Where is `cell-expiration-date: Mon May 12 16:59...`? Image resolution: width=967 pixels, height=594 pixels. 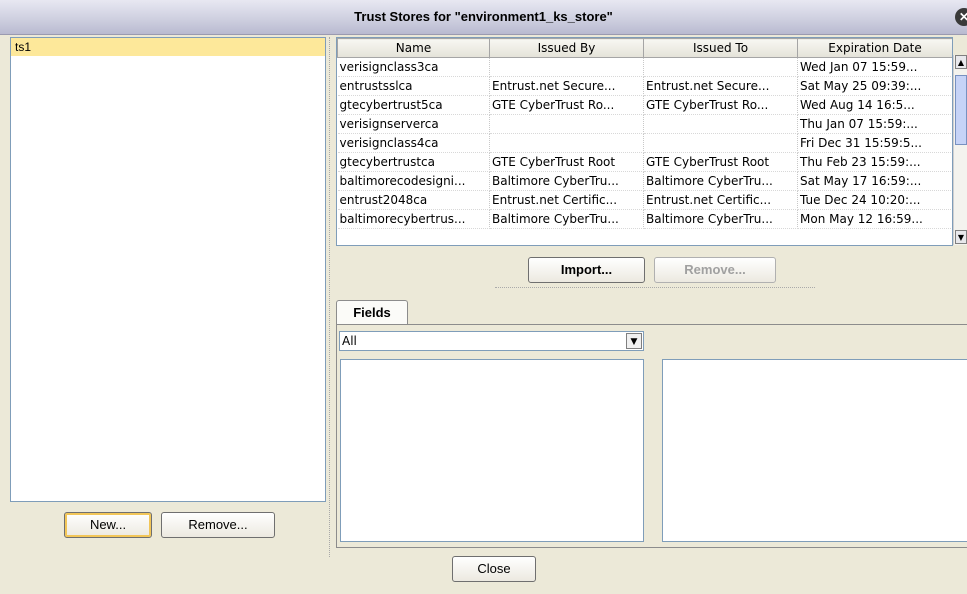 cell-expiration-date: Mon May 12 16:59... is located at coordinates (874, 219).